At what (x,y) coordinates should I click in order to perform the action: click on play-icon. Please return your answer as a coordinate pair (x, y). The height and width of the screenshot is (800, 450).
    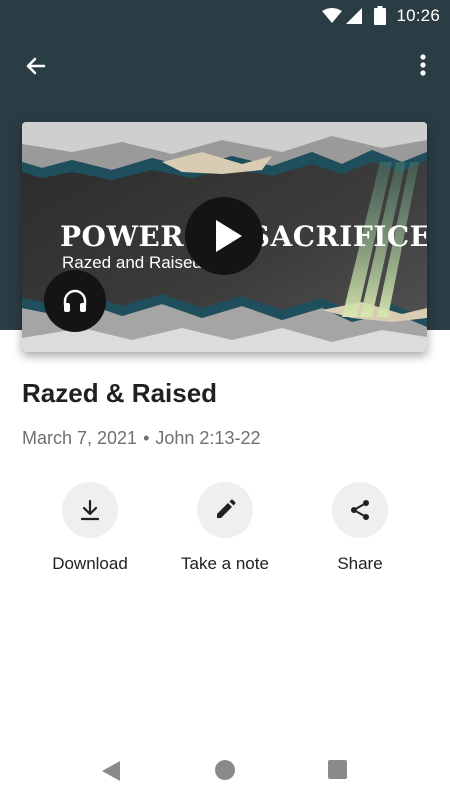
    Looking at the image, I should click on (229, 236).